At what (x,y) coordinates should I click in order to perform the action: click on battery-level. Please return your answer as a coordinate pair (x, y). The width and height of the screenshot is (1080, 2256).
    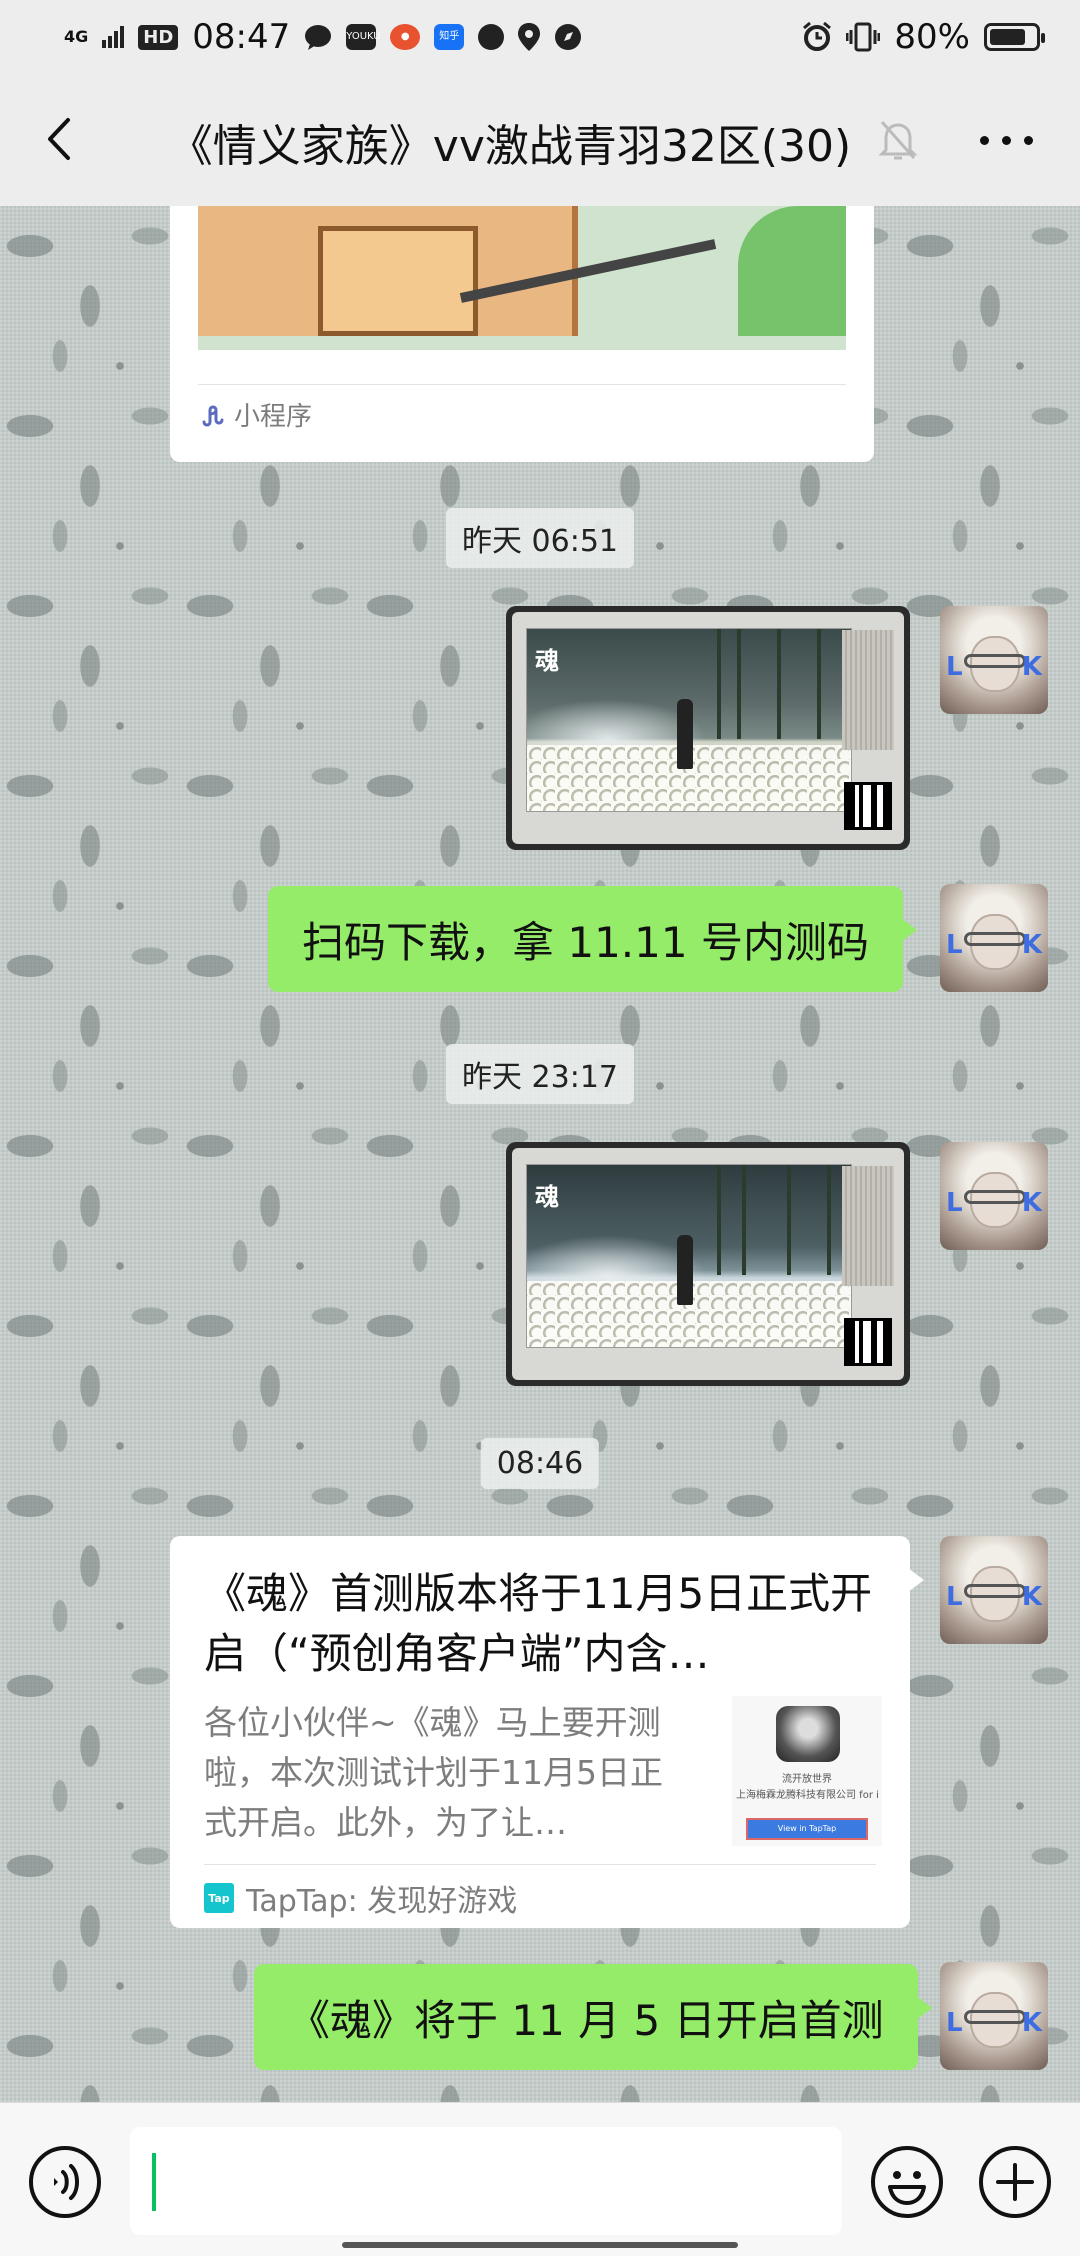
    Looking at the image, I should click on (1007, 37).